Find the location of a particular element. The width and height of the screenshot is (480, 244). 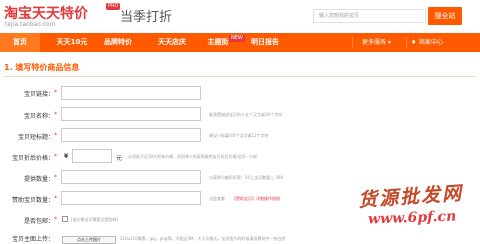

watermark-url: www.6pf.cn is located at coordinates (412, 218).